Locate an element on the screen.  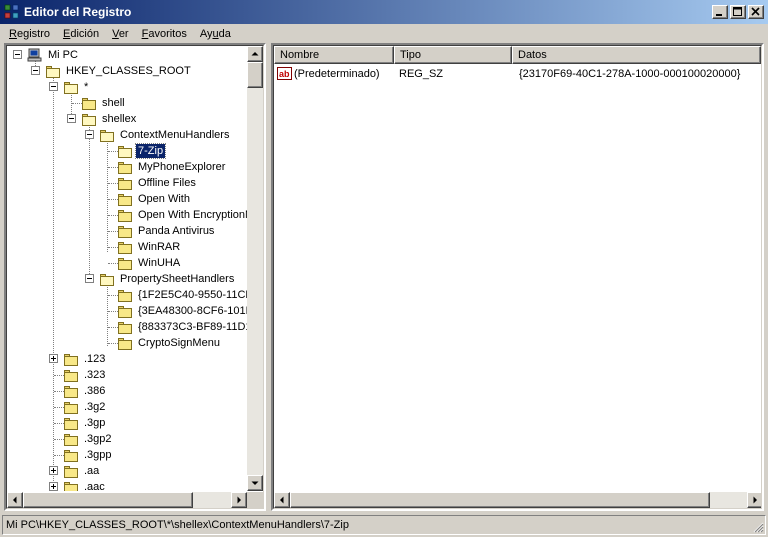
expander-star is located at coordinates (53, 86).